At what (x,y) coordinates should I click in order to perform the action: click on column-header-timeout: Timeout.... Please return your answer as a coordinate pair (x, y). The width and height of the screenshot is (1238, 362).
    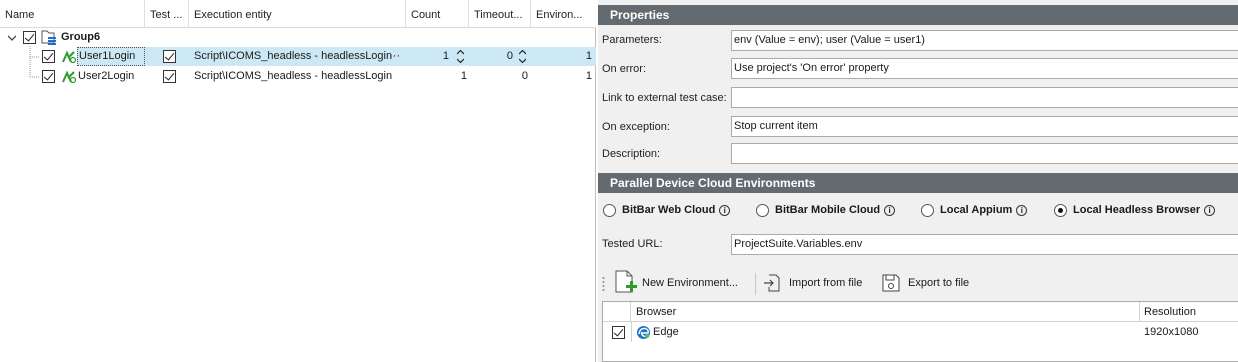
    Looking at the image, I should click on (500, 13).